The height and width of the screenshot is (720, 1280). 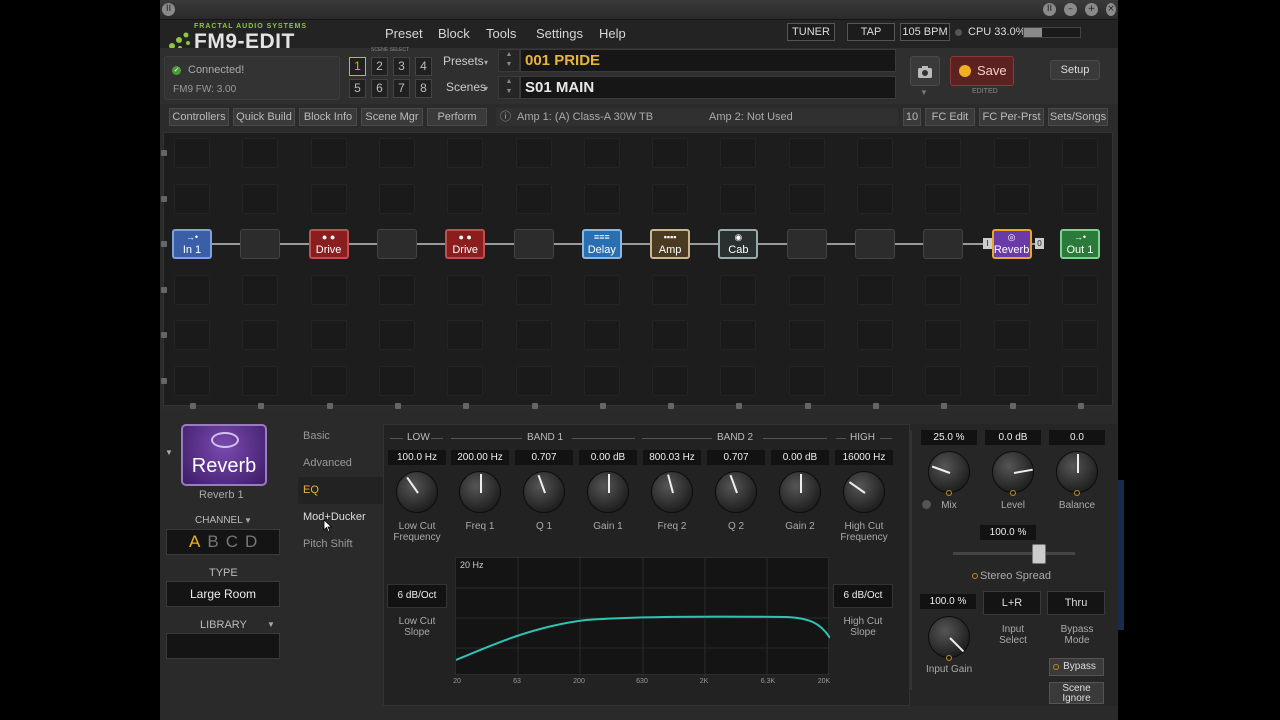 What do you see at coordinates (601, 244) in the screenshot?
I see `block-delay: ≡≡≡ Delay` at bounding box center [601, 244].